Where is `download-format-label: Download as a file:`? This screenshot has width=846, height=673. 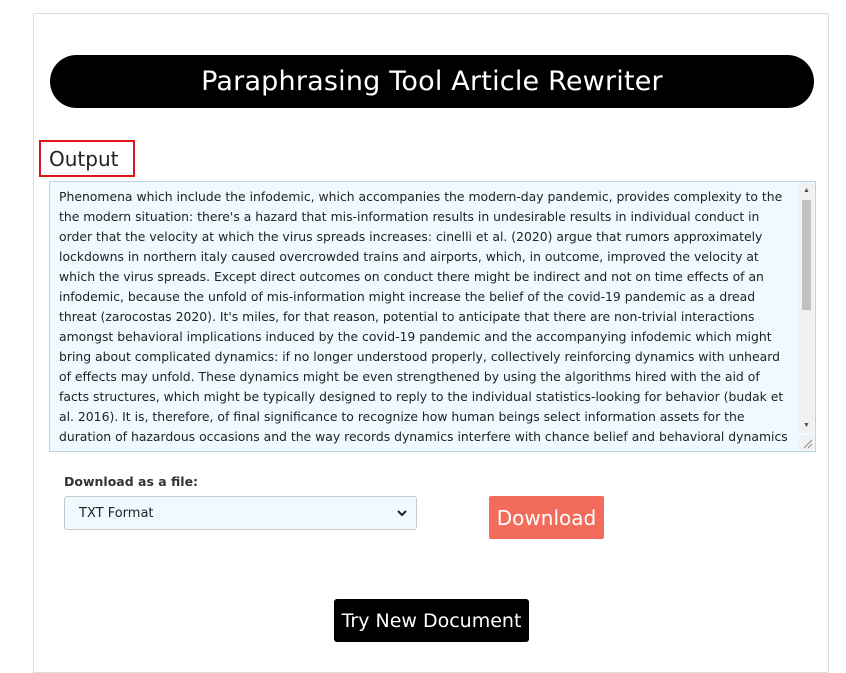
download-format-label: Download as a file: is located at coordinates (131, 481).